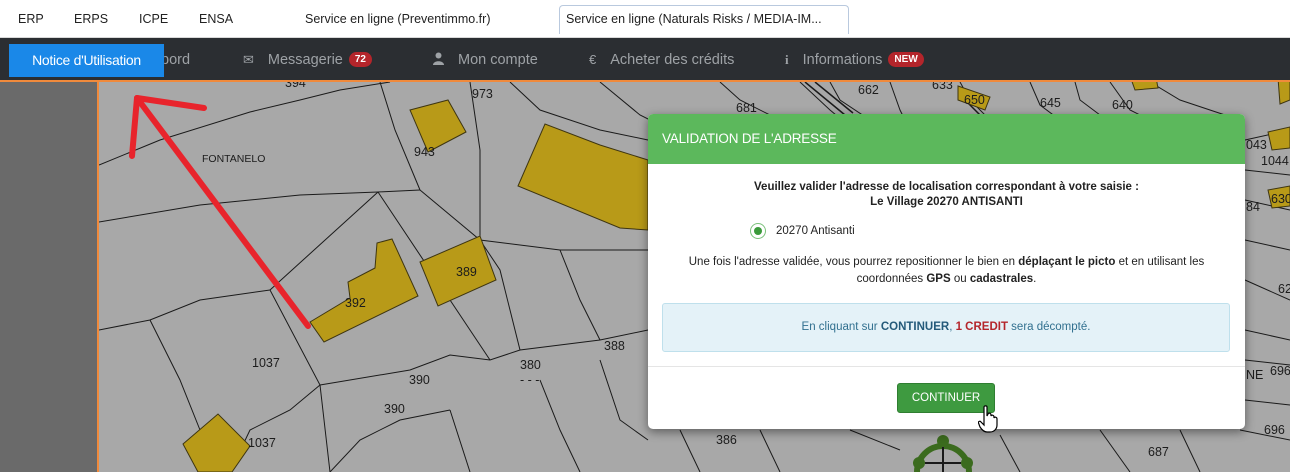 This screenshot has width=1290, height=472. What do you see at coordinates (593, 59) in the screenshot?
I see `euro-icon: €` at bounding box center [593, 59].